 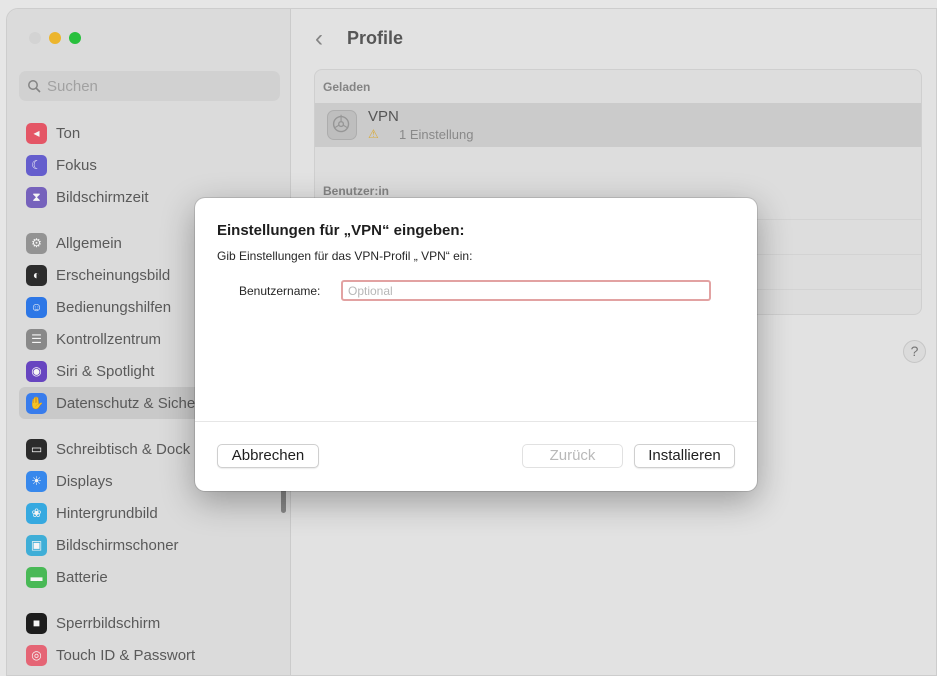 What do you see at coordinates (526, 290) in the screenshot?
I see `username-input` at bounding box center [526, 290].